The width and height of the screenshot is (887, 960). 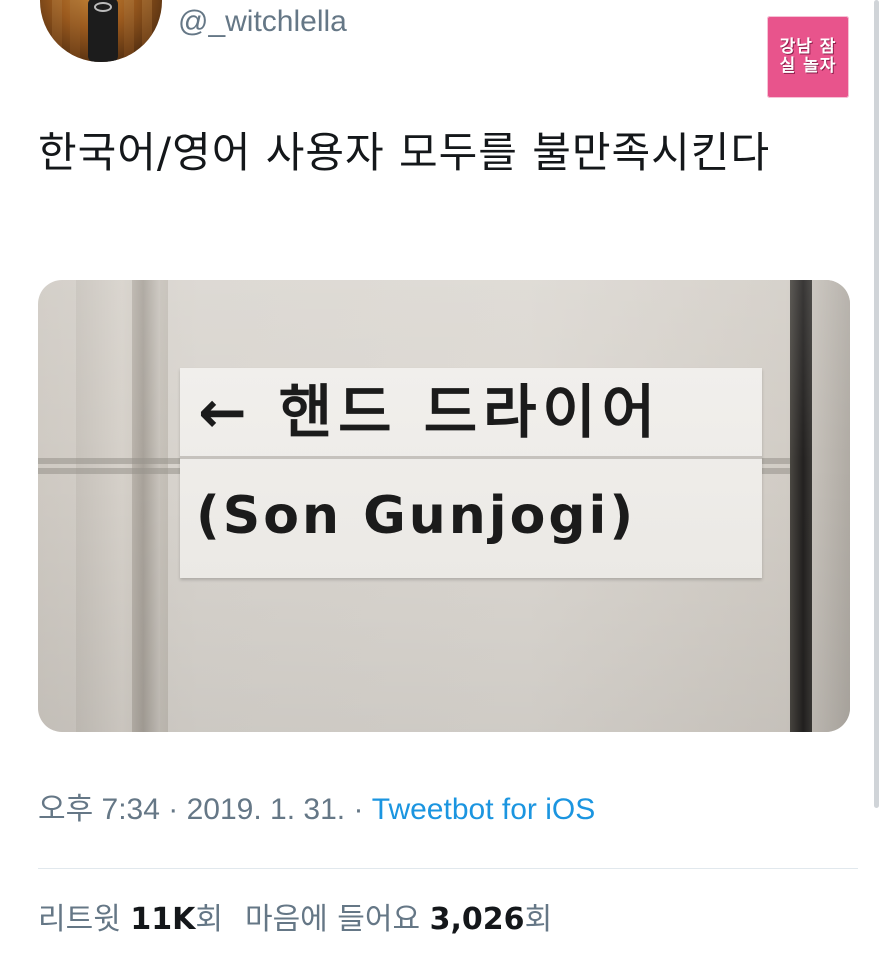 I want to click on sign-korean-text: ← 핸드 드라이어, so click(x=430, y=412).